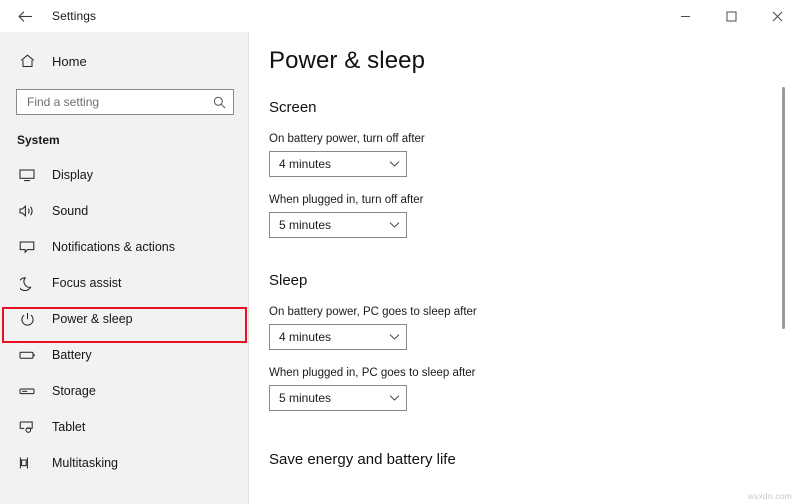 The width and height of the screenshot is (800, 504). Describe the element at coordinates (400, 16) in the screenshot. I see `title-bar: Settings` at that location.